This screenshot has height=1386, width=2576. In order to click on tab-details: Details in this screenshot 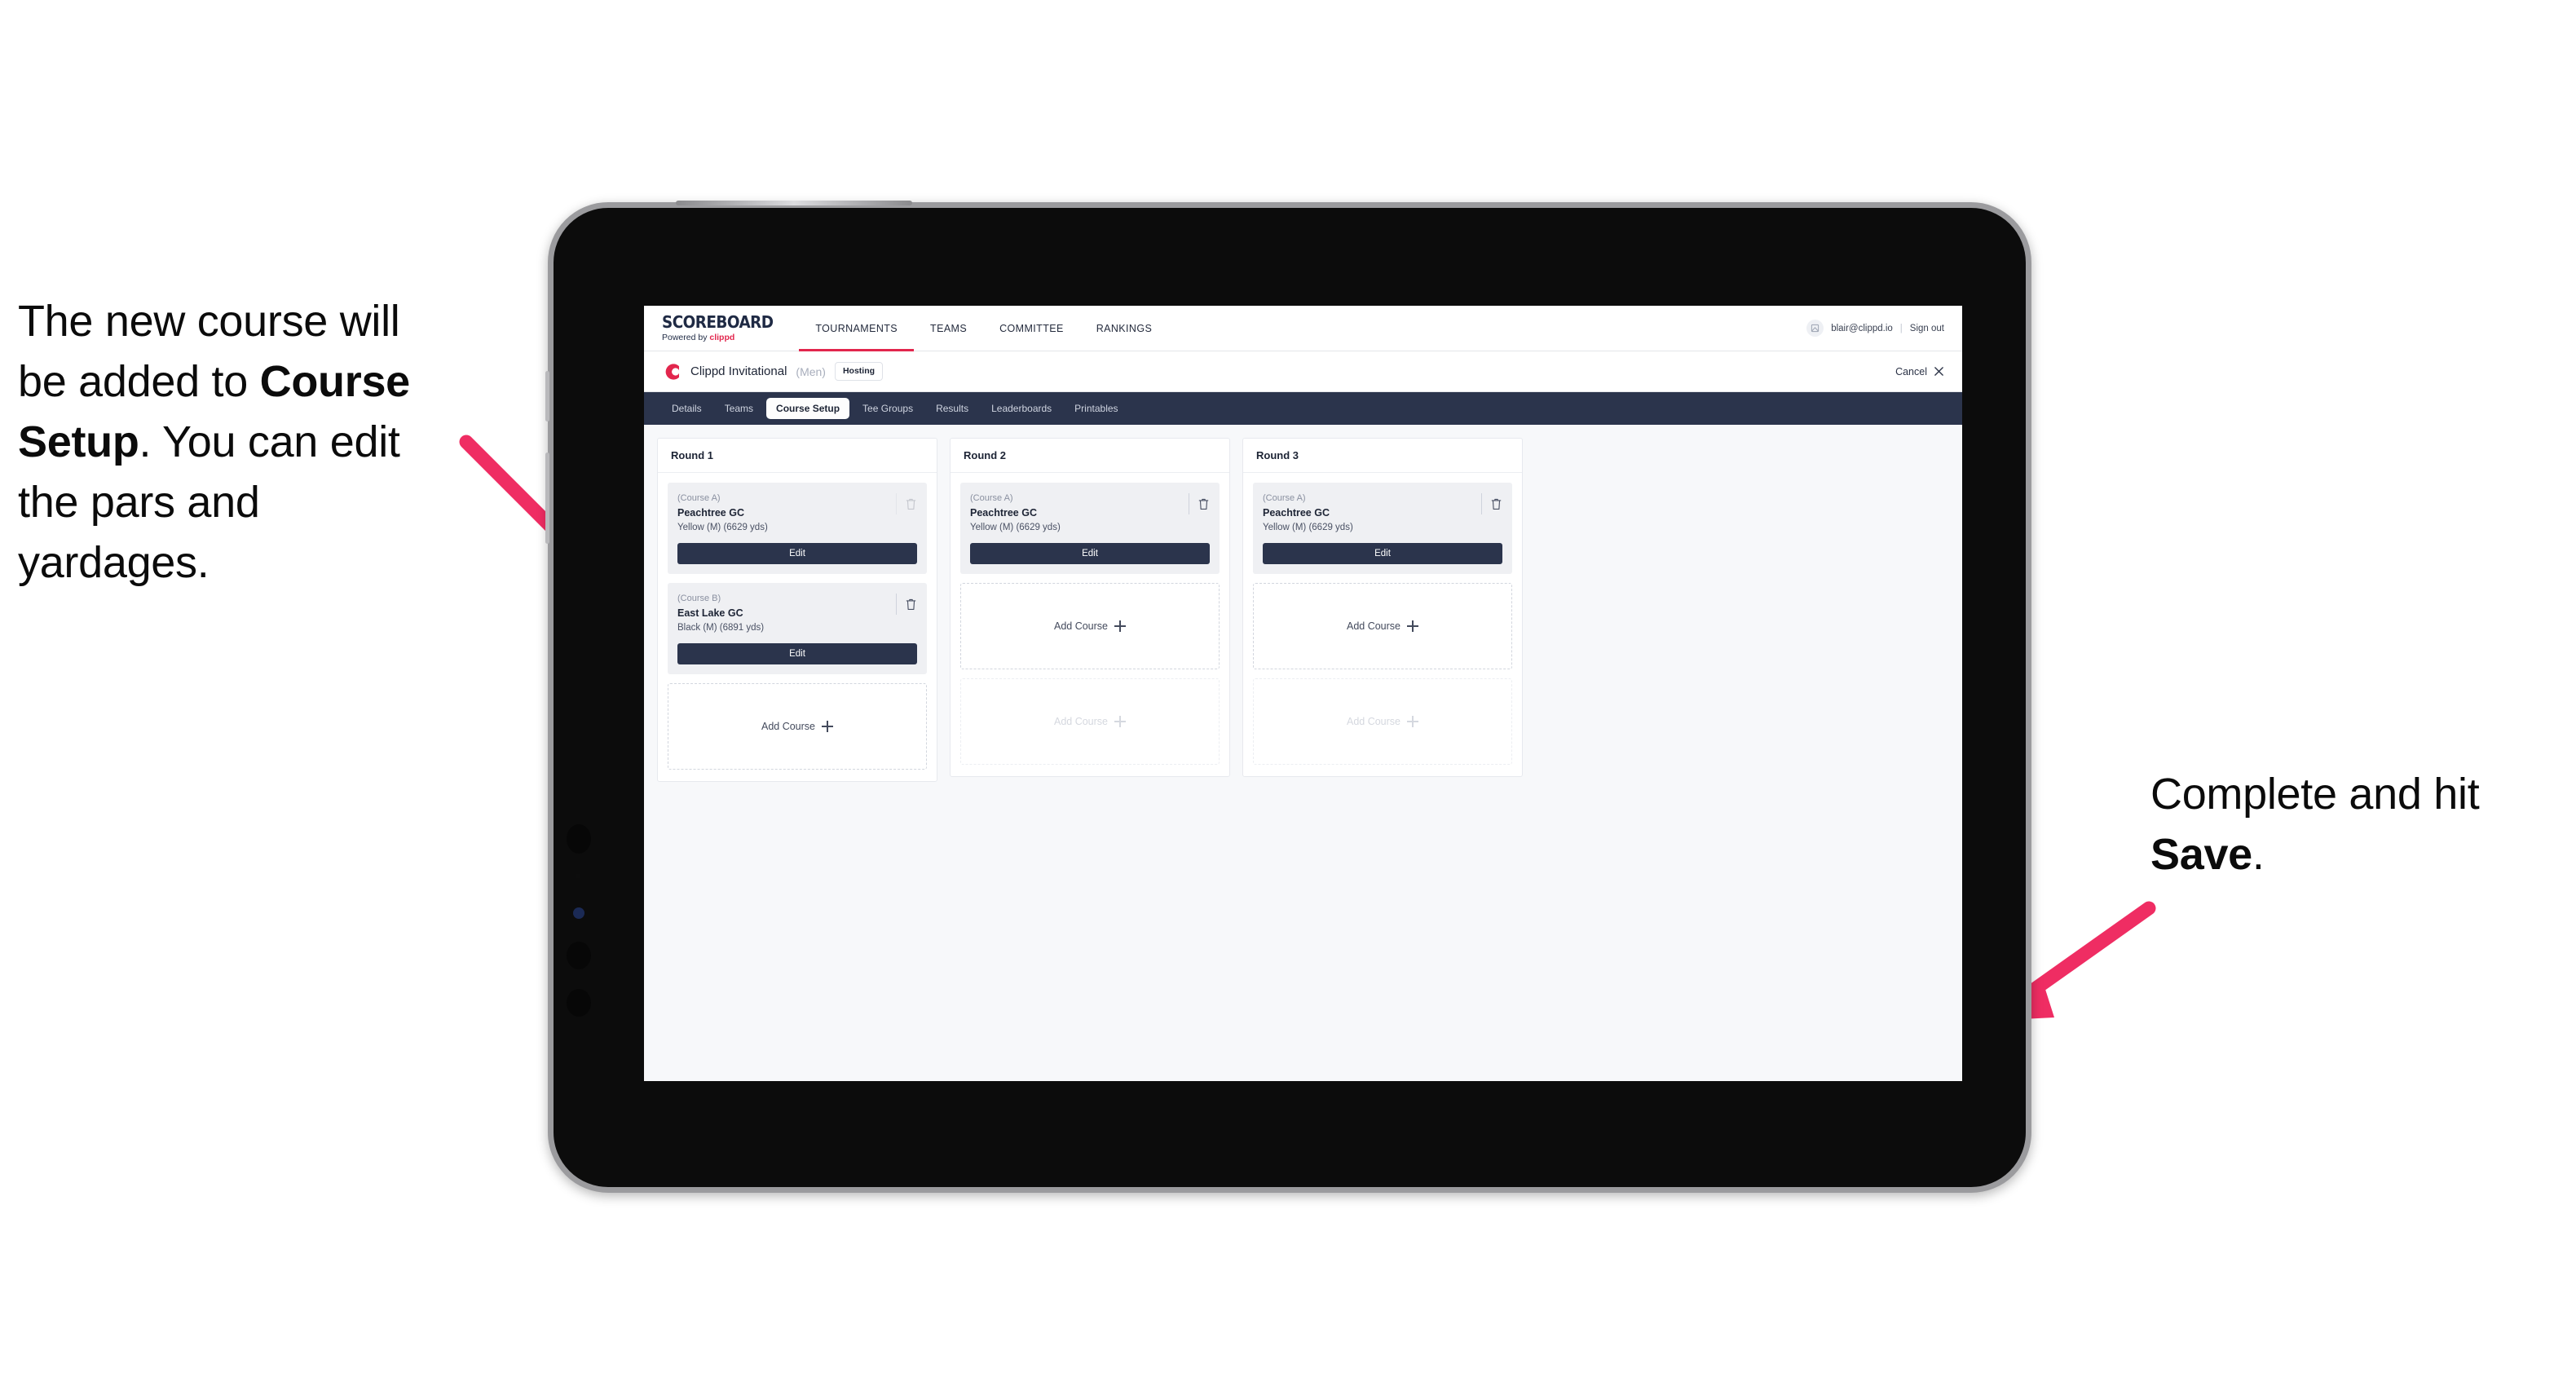, I will do `click(687, 408)`.